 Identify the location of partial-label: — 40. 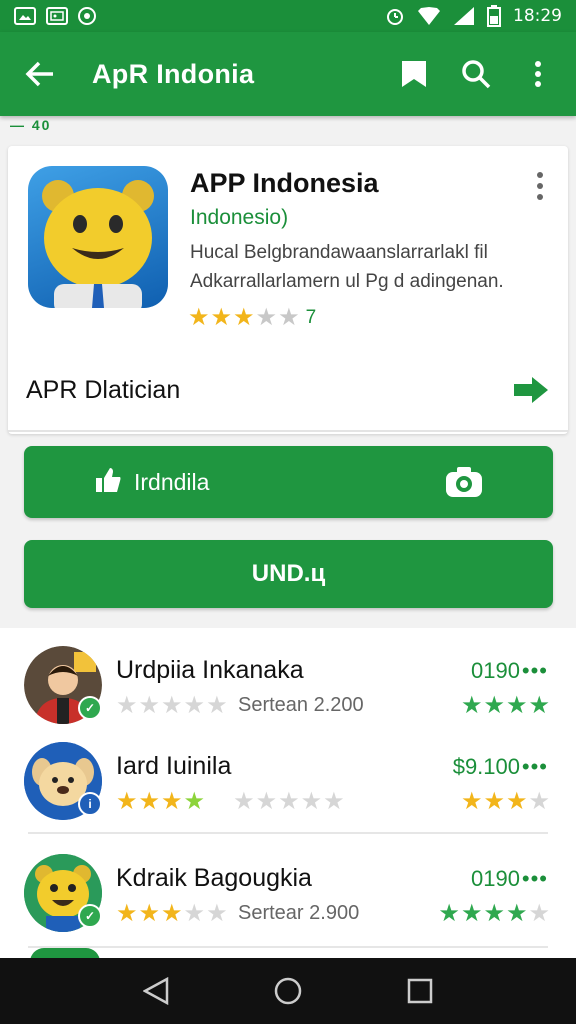
(31, 125).